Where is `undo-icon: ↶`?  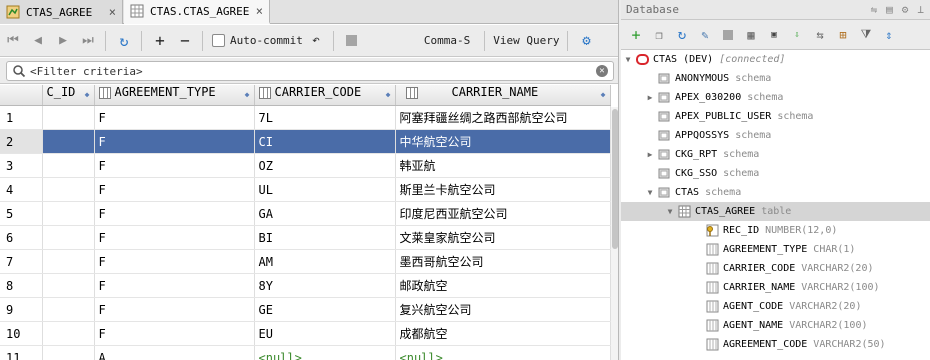 undo-icon: ↶ is located at coordinates (316, 41).